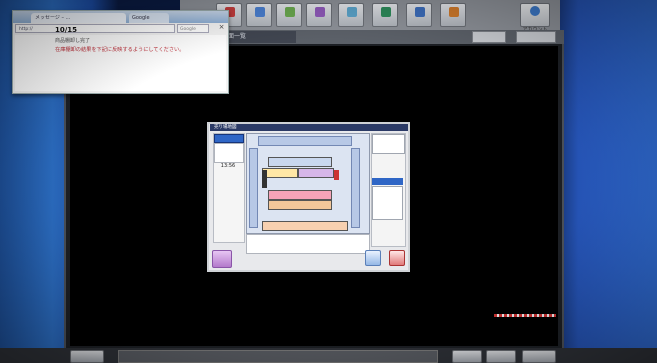 This screenshot has width=657, height=363. I want to click on bottom-status-field, so click(278, 356).